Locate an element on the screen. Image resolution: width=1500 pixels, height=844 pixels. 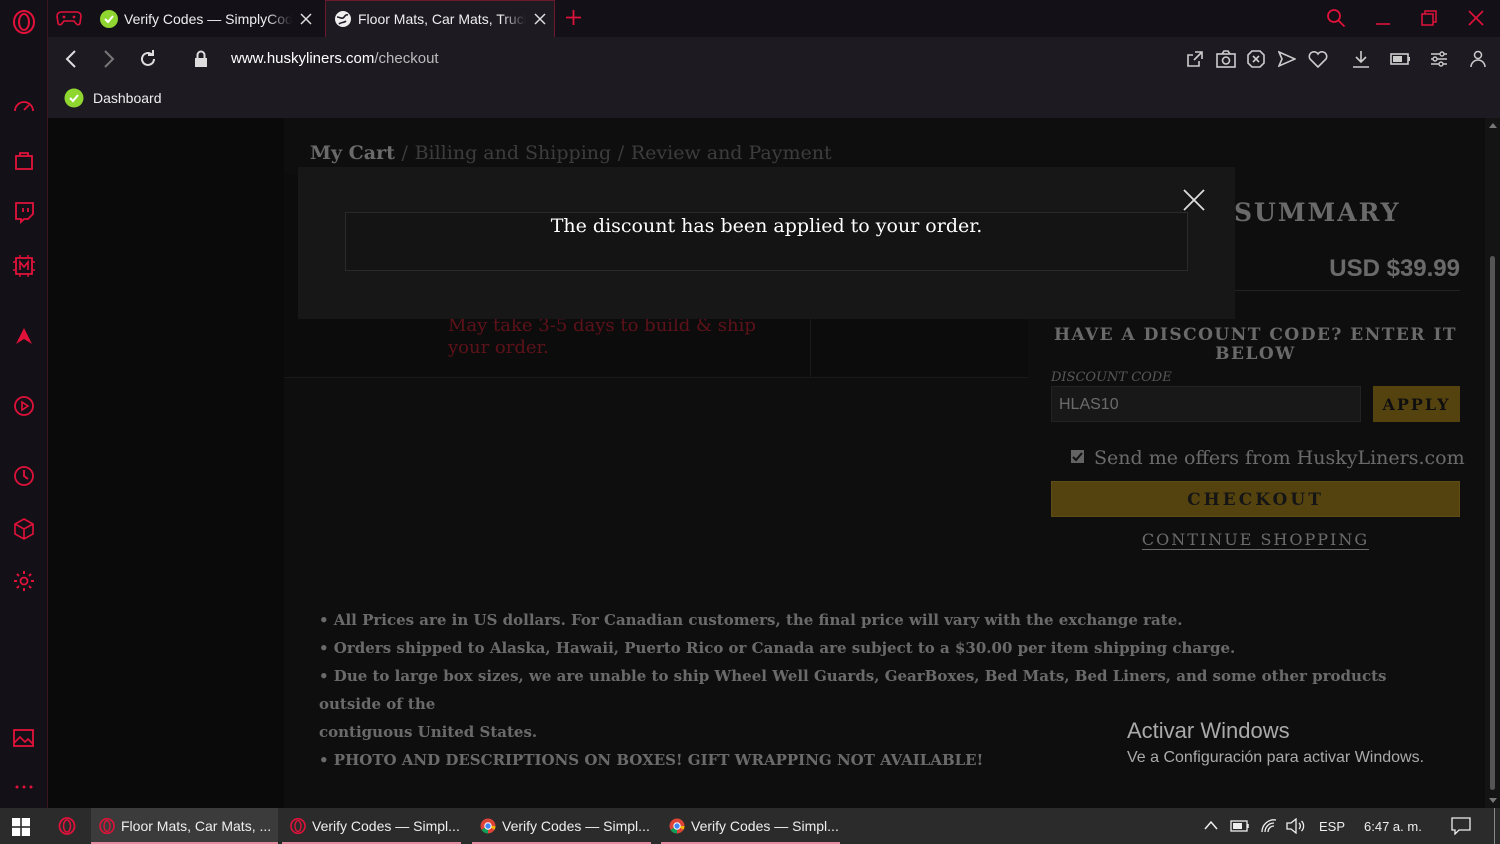
globe-icon is located at coordinates (343, 19).